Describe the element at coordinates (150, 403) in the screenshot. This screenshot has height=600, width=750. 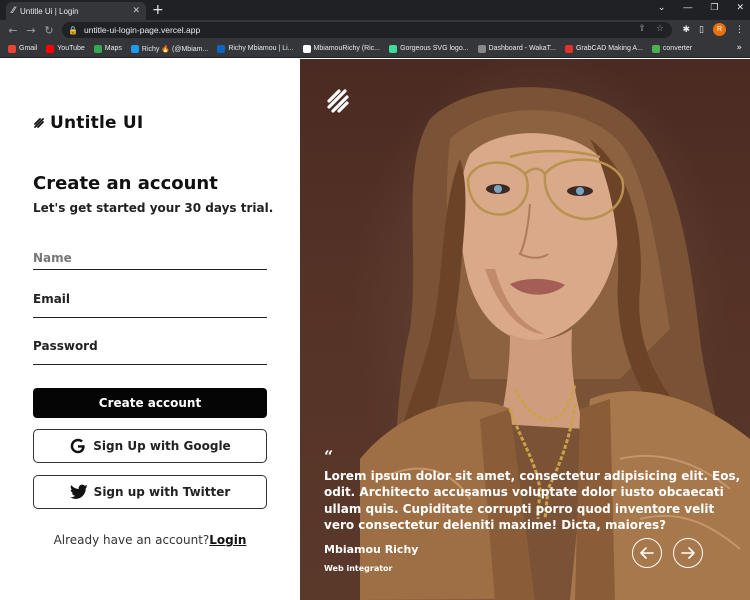
I see `create-account-button: Create account` at that location.